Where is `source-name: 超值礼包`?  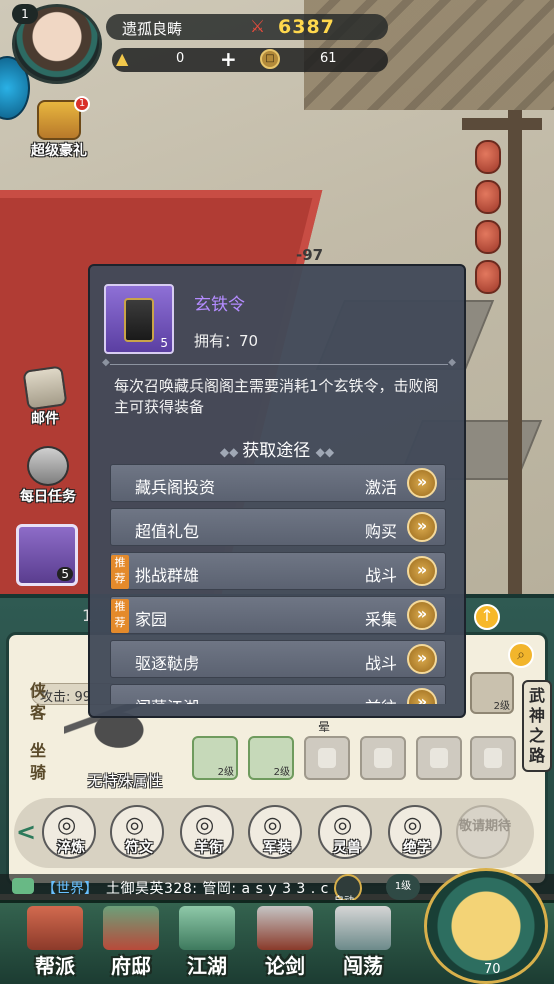
source-name: 超值礼包 is located at coordinates (167, 531).